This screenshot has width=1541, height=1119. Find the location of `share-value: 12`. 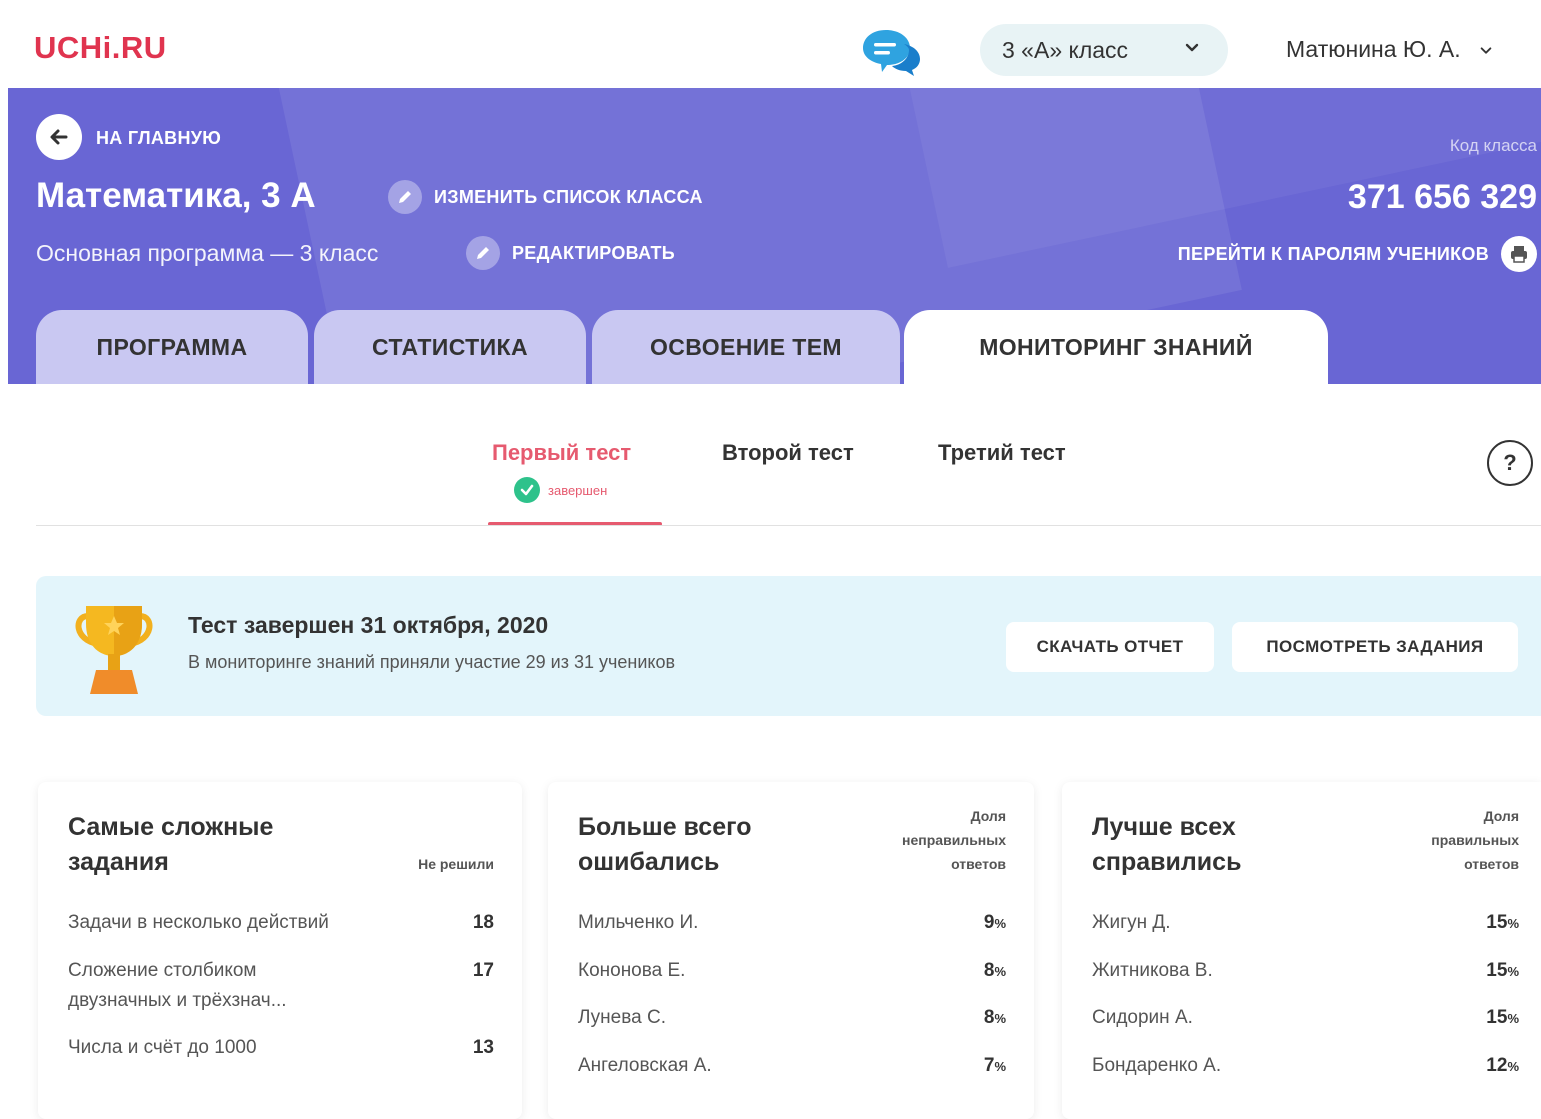

share-value: 12 is located at coordinates (1497, 1065).